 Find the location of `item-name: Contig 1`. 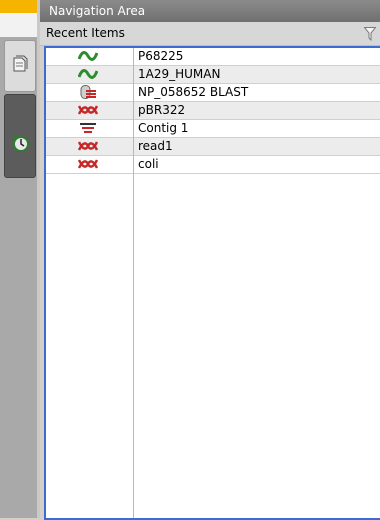

item-name: Contig 1 is located at coordinates (163, 128).